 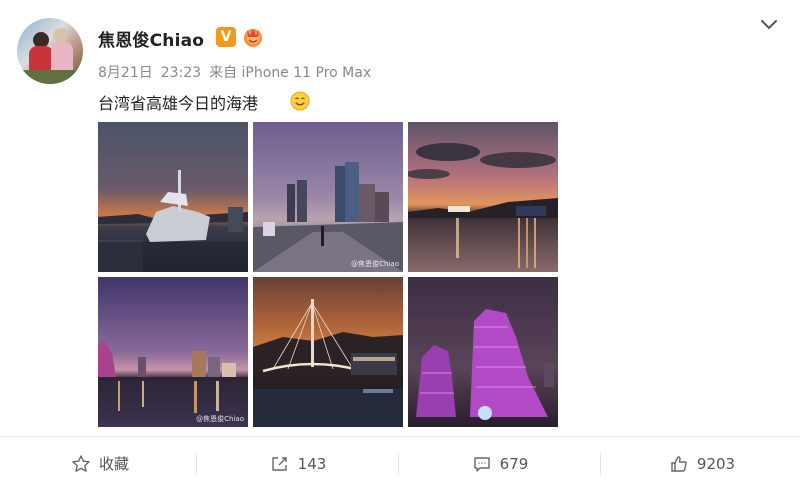 What do you see at coordinates (328, 197) in the screenshot?
I see `photo-waterfront-promenade-skyscrapers: @焦恩俊Chiao` at bounding box center [328, 197].